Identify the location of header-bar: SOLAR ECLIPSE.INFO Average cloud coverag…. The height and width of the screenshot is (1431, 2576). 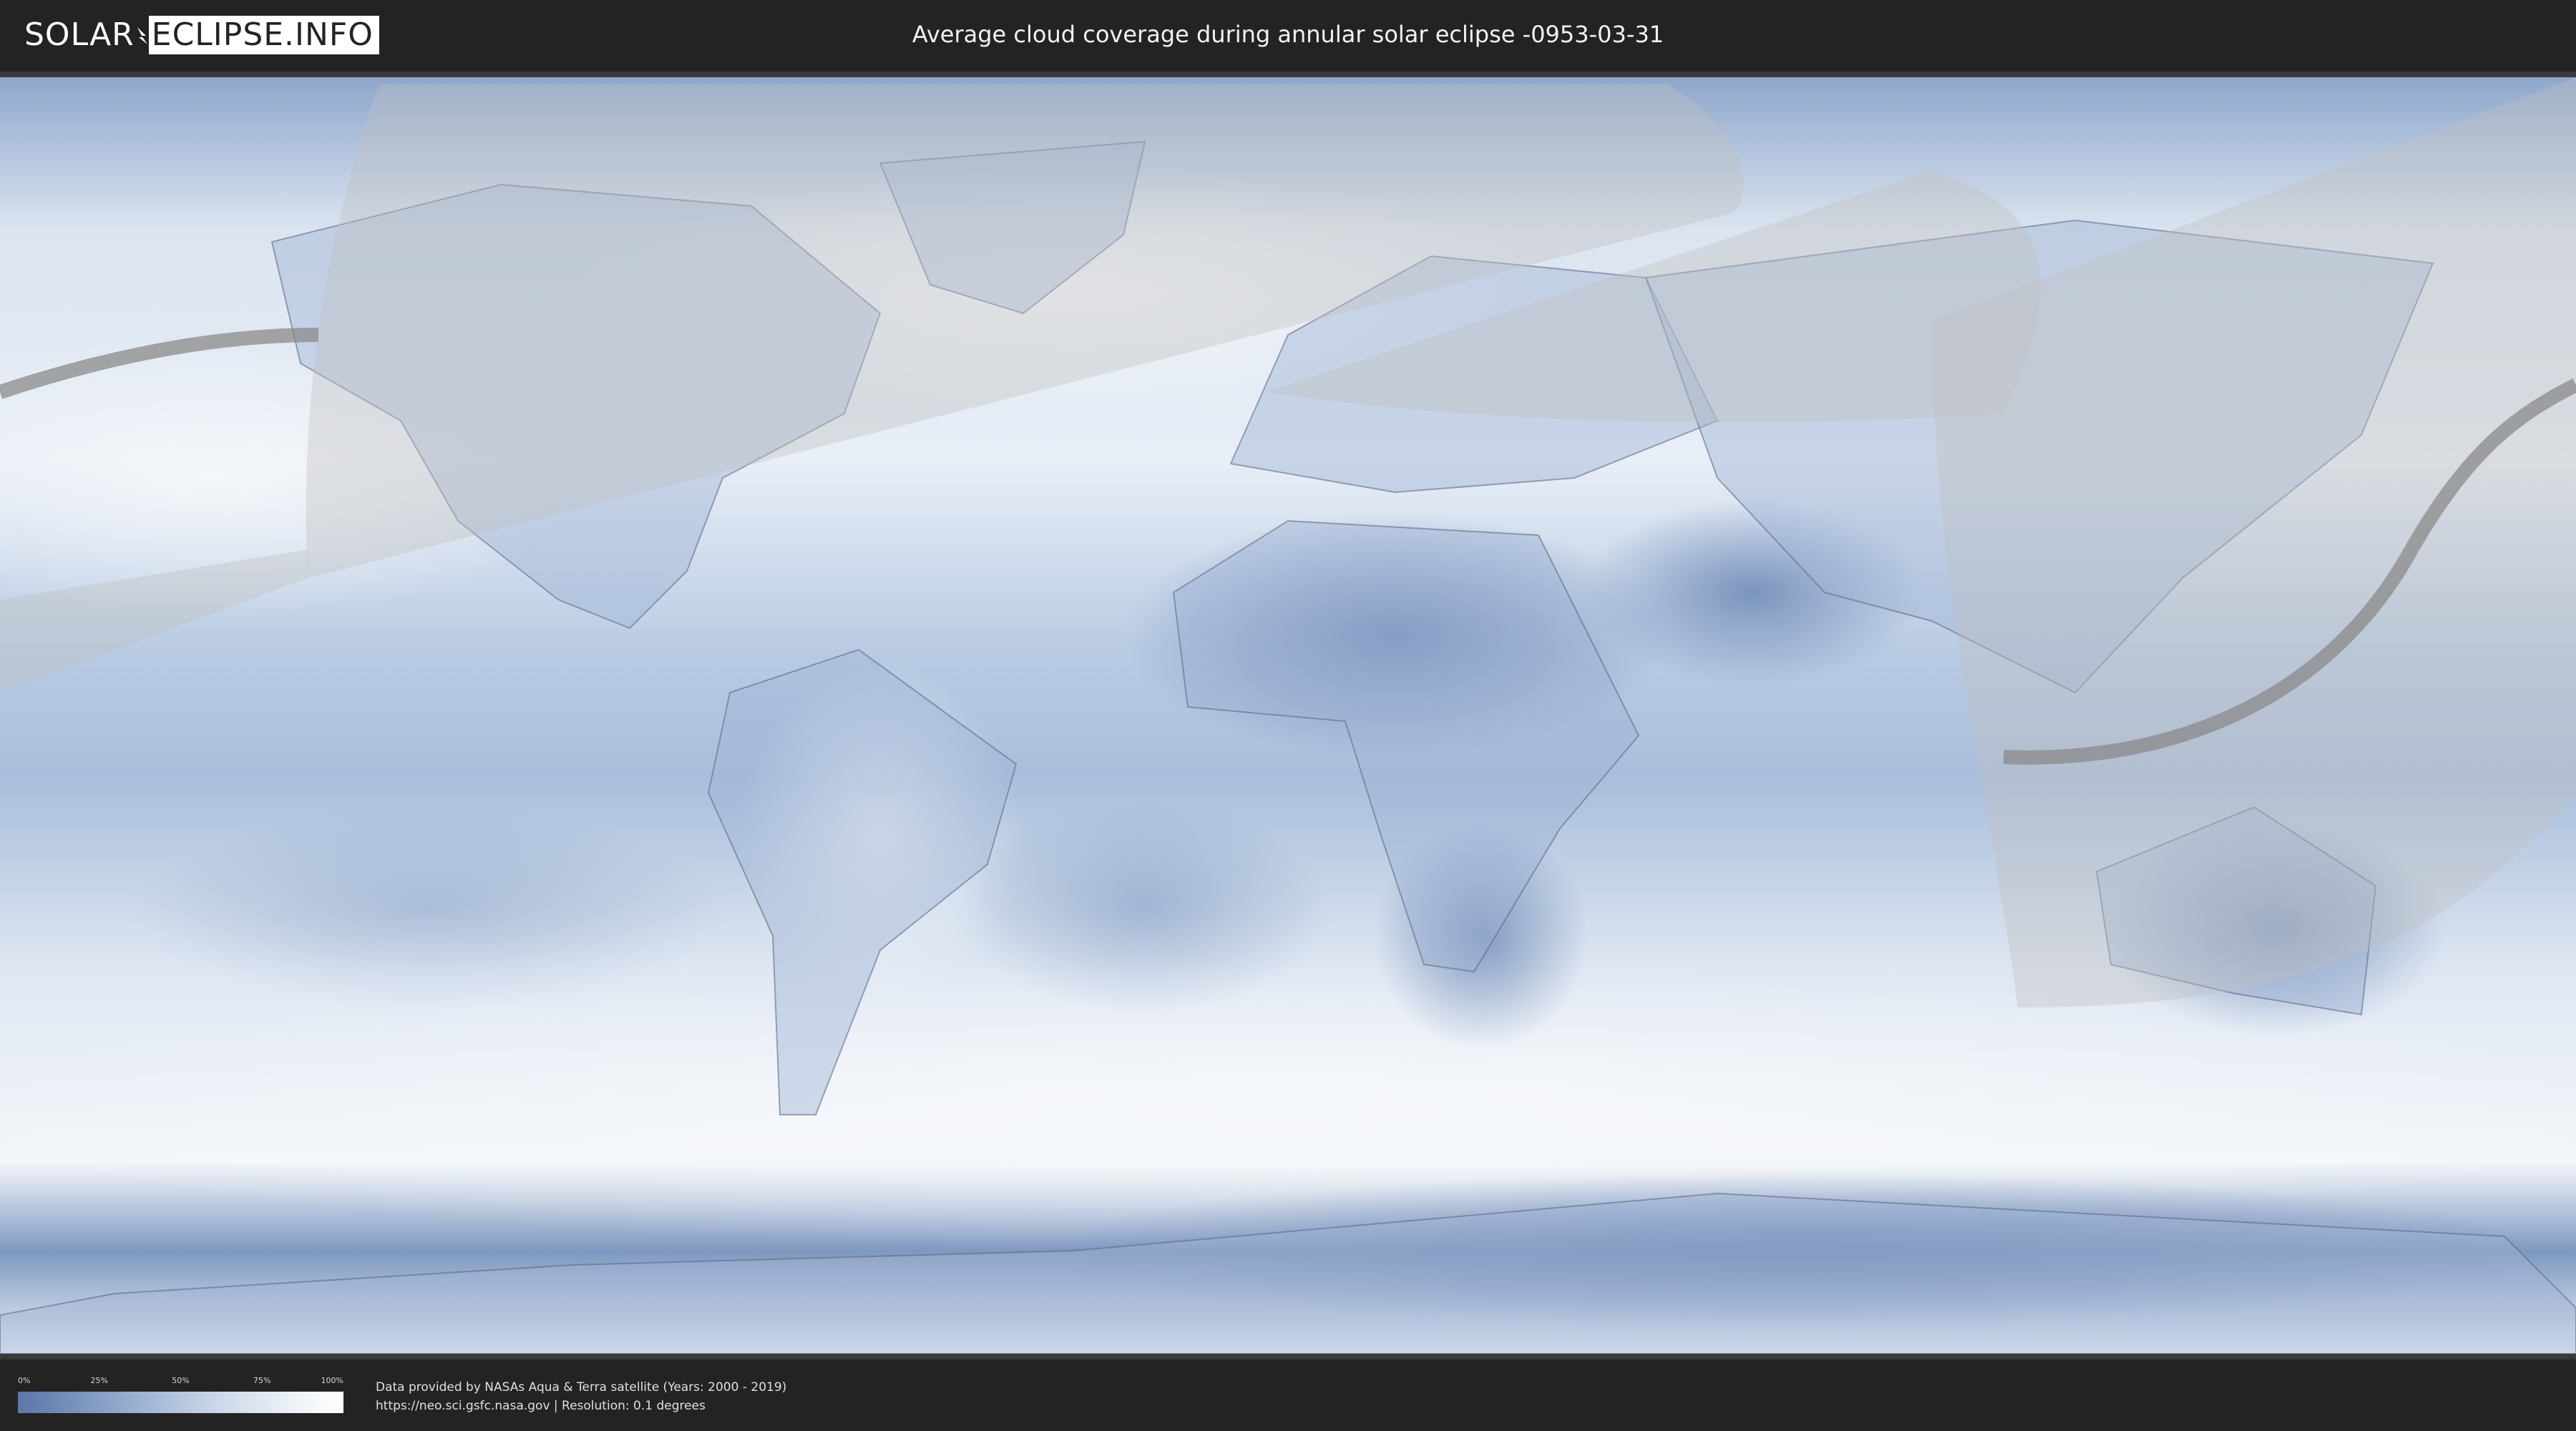
(1288, 36).